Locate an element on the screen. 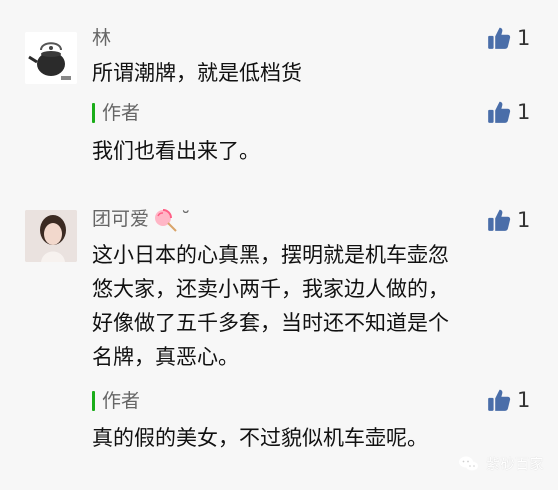 The width and height of the screenshot is (558, 490). user-photo-icon is located at coordinates (51, 236).